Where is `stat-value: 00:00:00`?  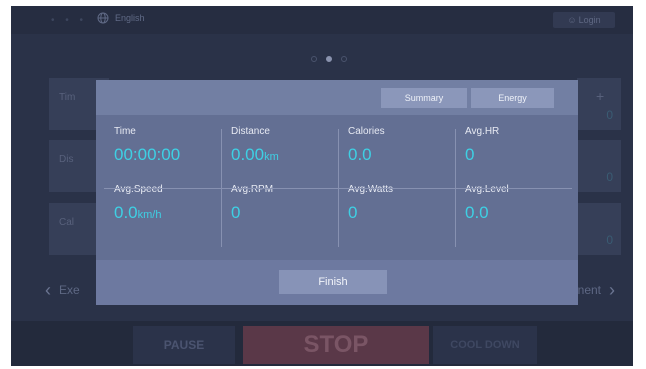 stat-value: 00:00:00 is located at coordinates (147, 154).